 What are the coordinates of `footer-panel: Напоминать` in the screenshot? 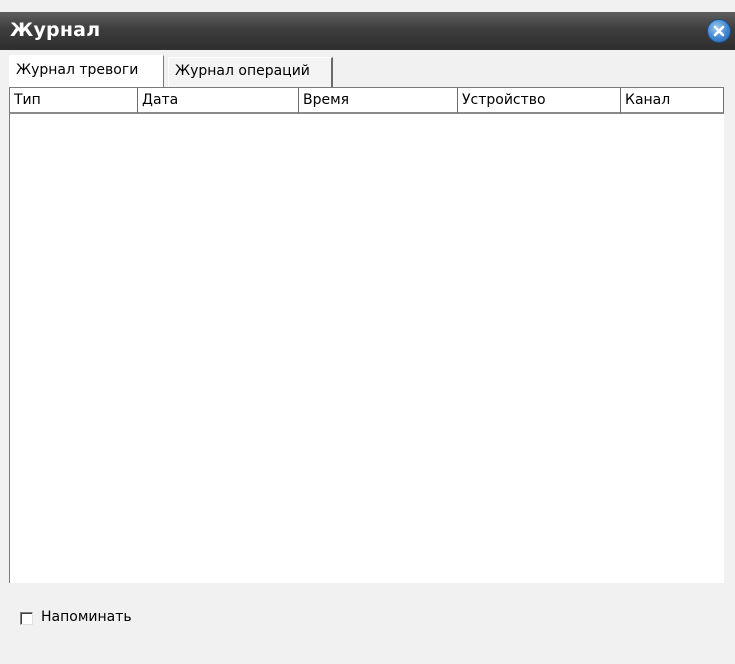 It's located at (366, 620).